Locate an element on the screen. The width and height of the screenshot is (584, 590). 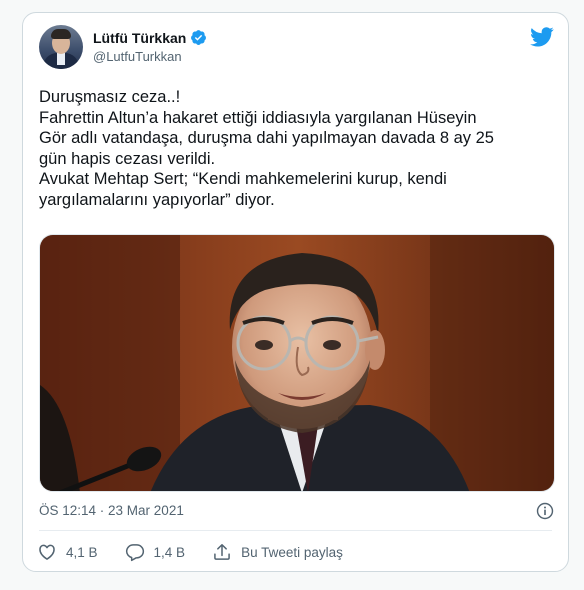
like-button: 4,1 B is located at coordinates (67, 552).